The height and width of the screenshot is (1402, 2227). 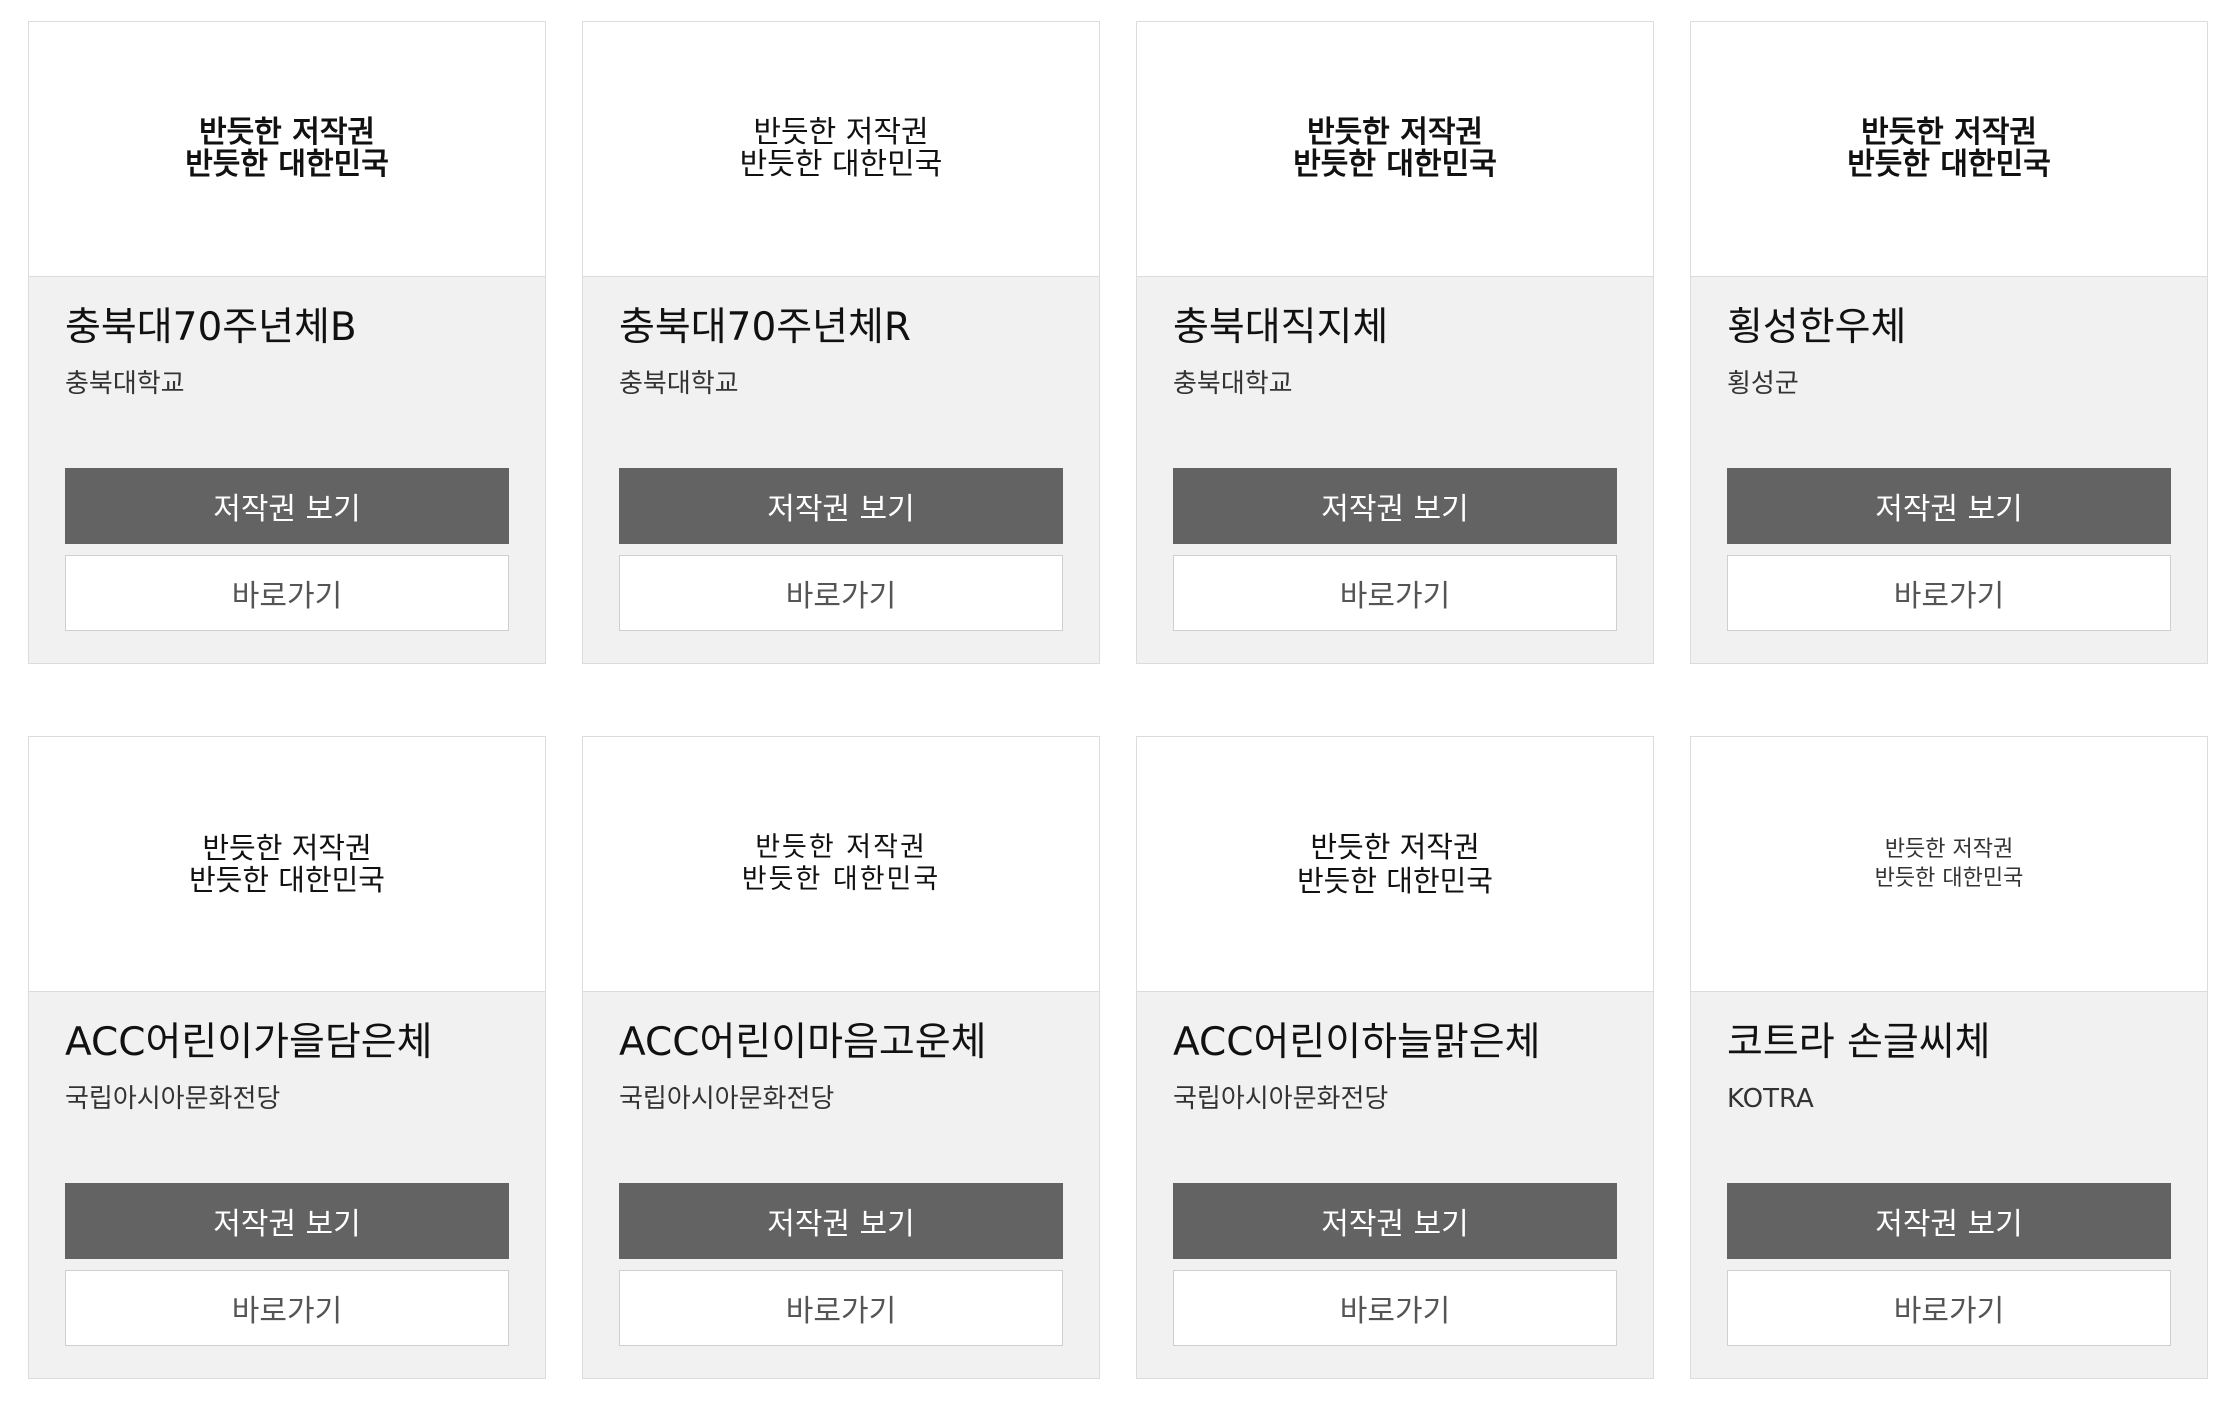 What do you see at coordinates (1763, 384) in the screenshot?
I see `font-maker: 횡성군` at bounding box center [1763, 384].